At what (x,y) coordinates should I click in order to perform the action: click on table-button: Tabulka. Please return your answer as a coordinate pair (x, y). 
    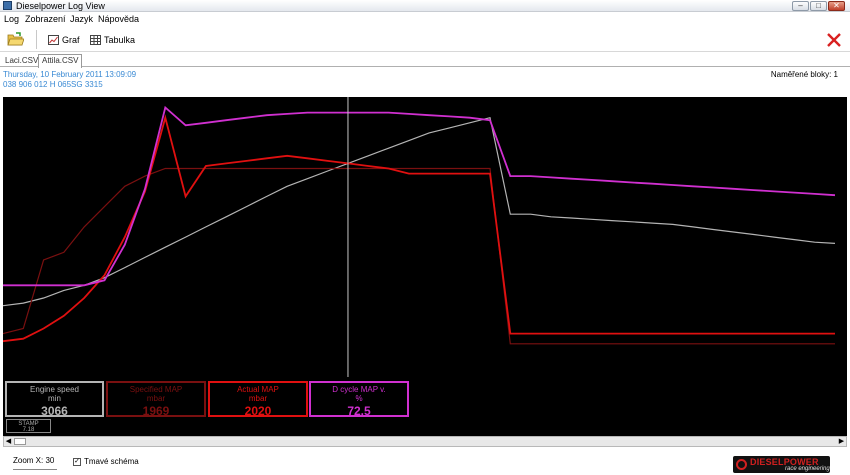
    Looking at the image, I should click on (112, 40).